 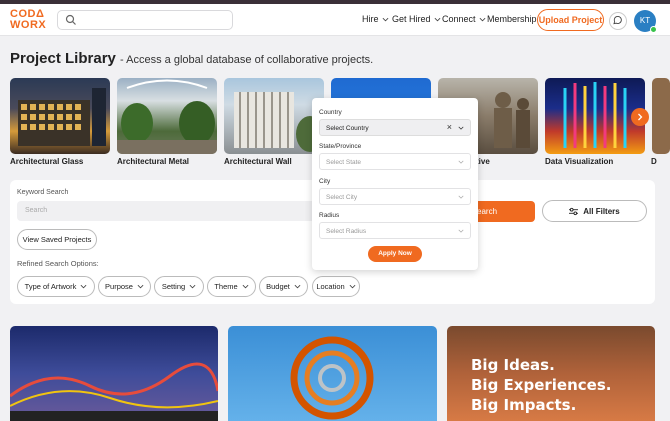 What do you see at coordinates (524, 405) in the screenshot?
I see `promo-line-3: Big Impacts.` at bounding box center [524, 405].